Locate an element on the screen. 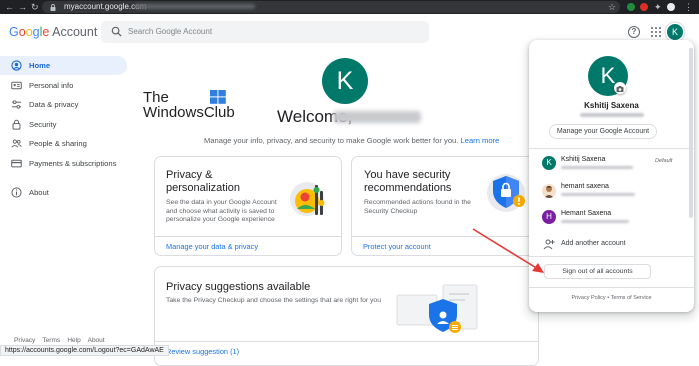  card-title: Privacy suggestions available is located at coordinates (238, 287).